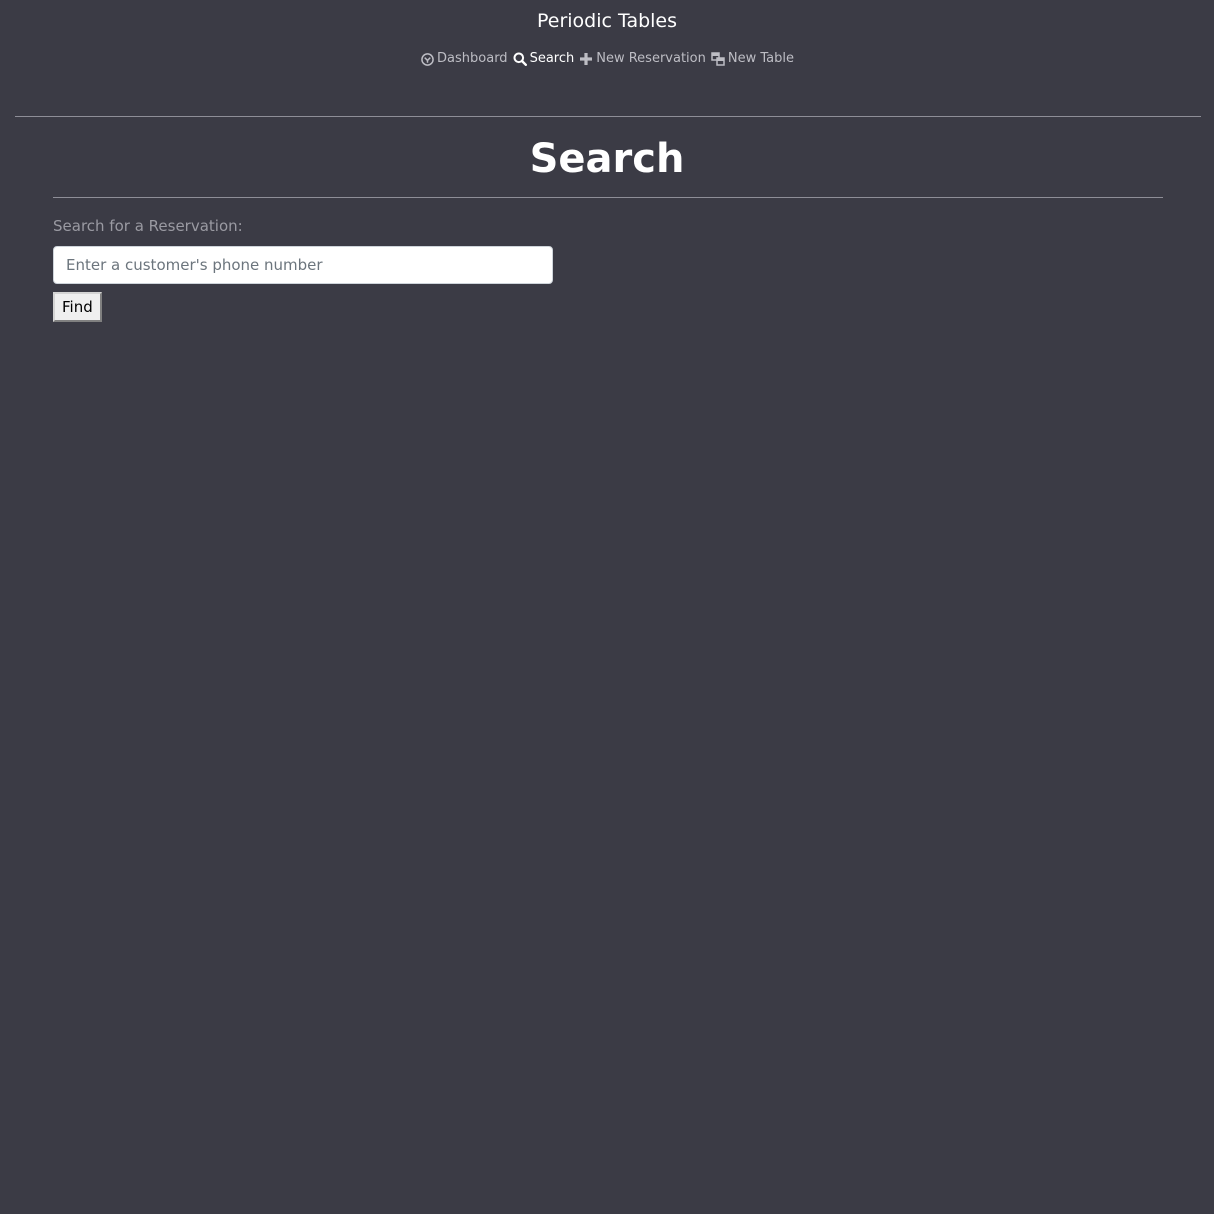 The width and height of the screenshot is (1214, 1214). What do you see at coordinates (427, 59) in the screenshot?
I see `dashboard-icon` at bounding box center [427, 59].